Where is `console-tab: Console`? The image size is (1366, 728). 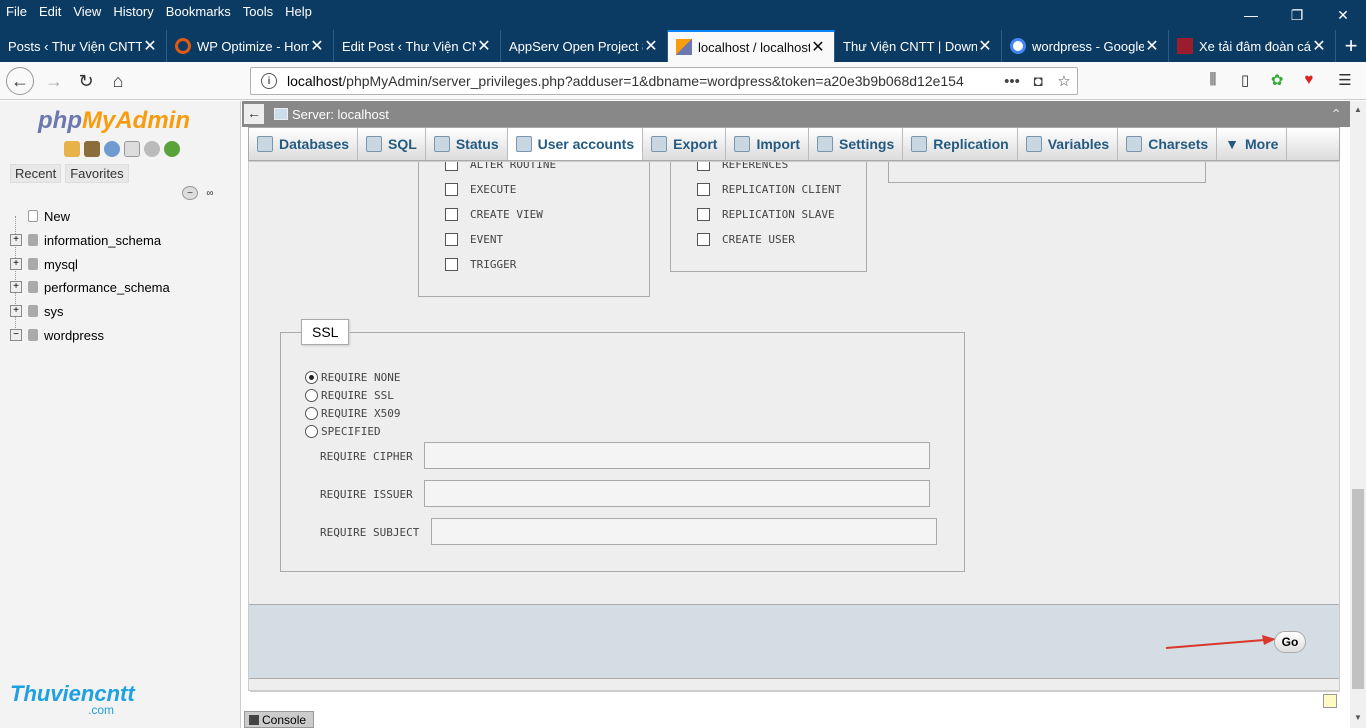 console-tab: Console is located at coordinates (279, 719).